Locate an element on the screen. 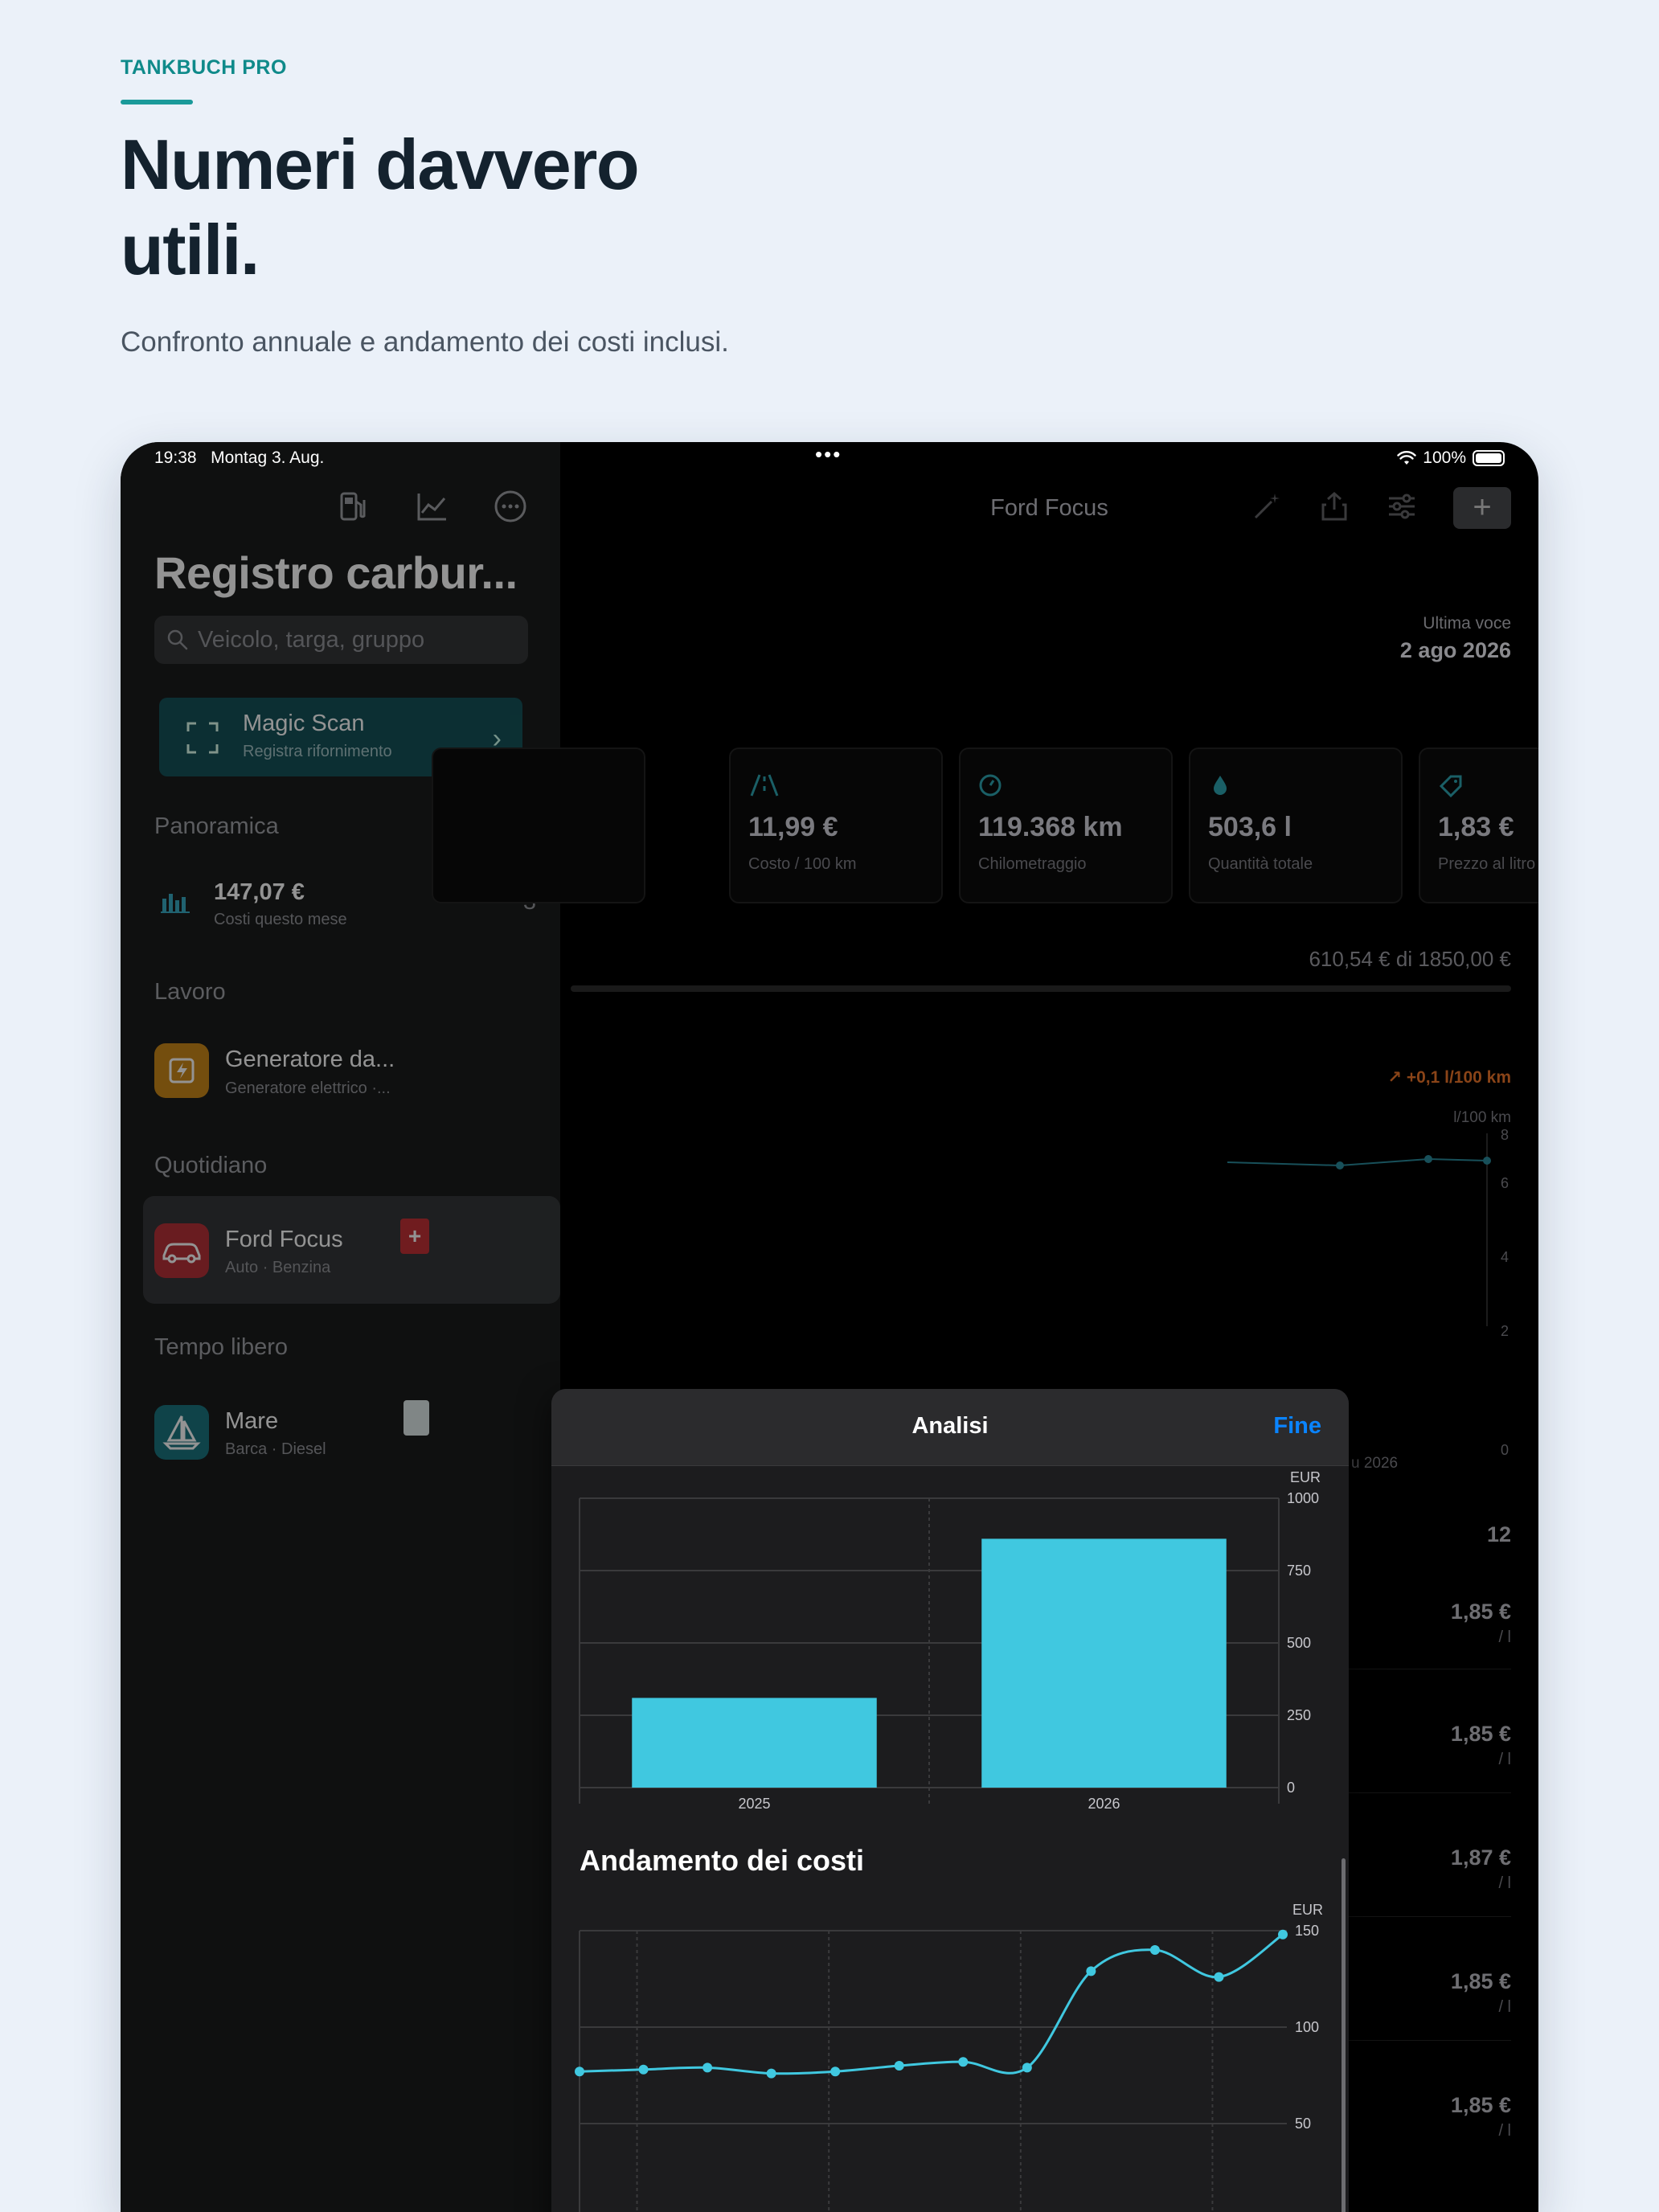 The width and height of the screenshot is (1659, 2212). battery-percent: 100% is located at coordinates (1444, 458).